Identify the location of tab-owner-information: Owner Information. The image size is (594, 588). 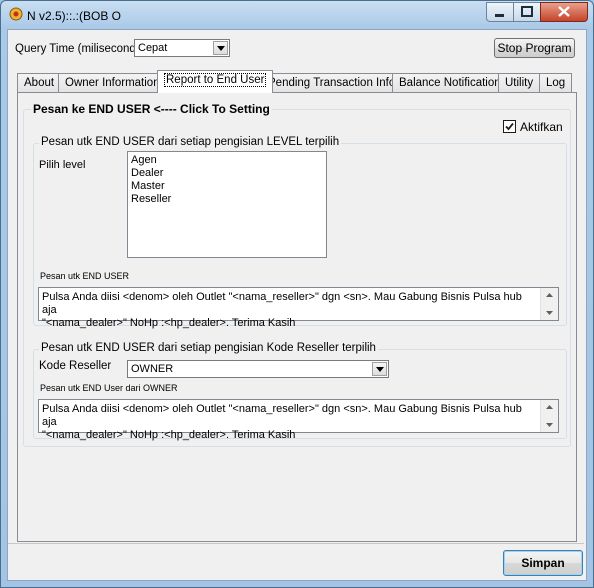
(112, 82).